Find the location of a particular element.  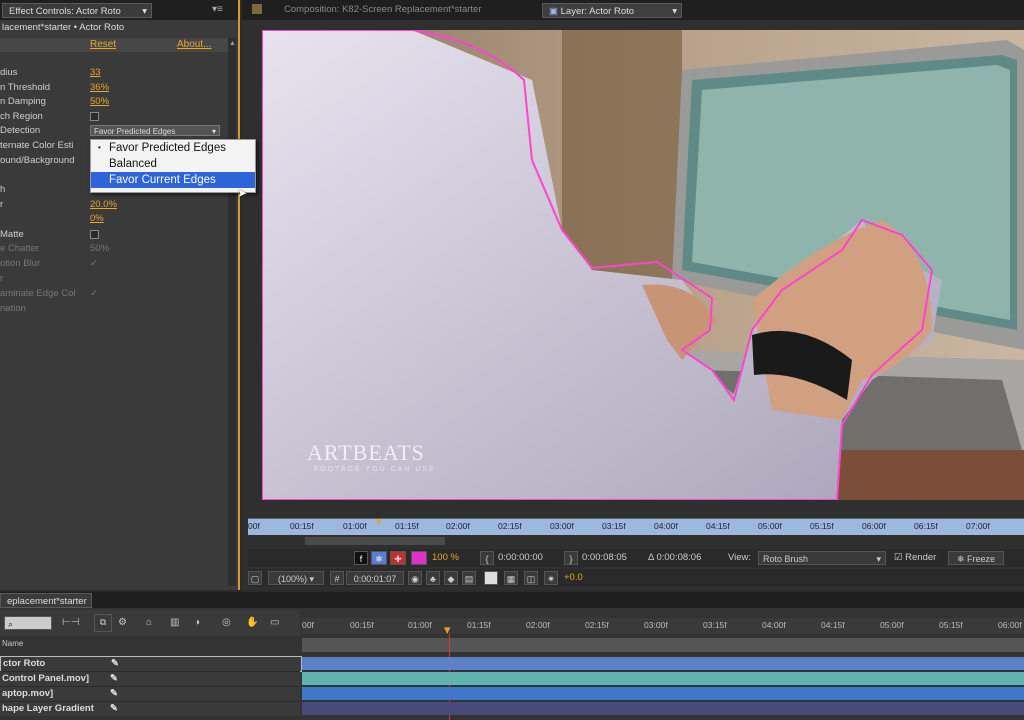

view-dropdown: Roto Brush ▾ is located at coordinates (822, 558).